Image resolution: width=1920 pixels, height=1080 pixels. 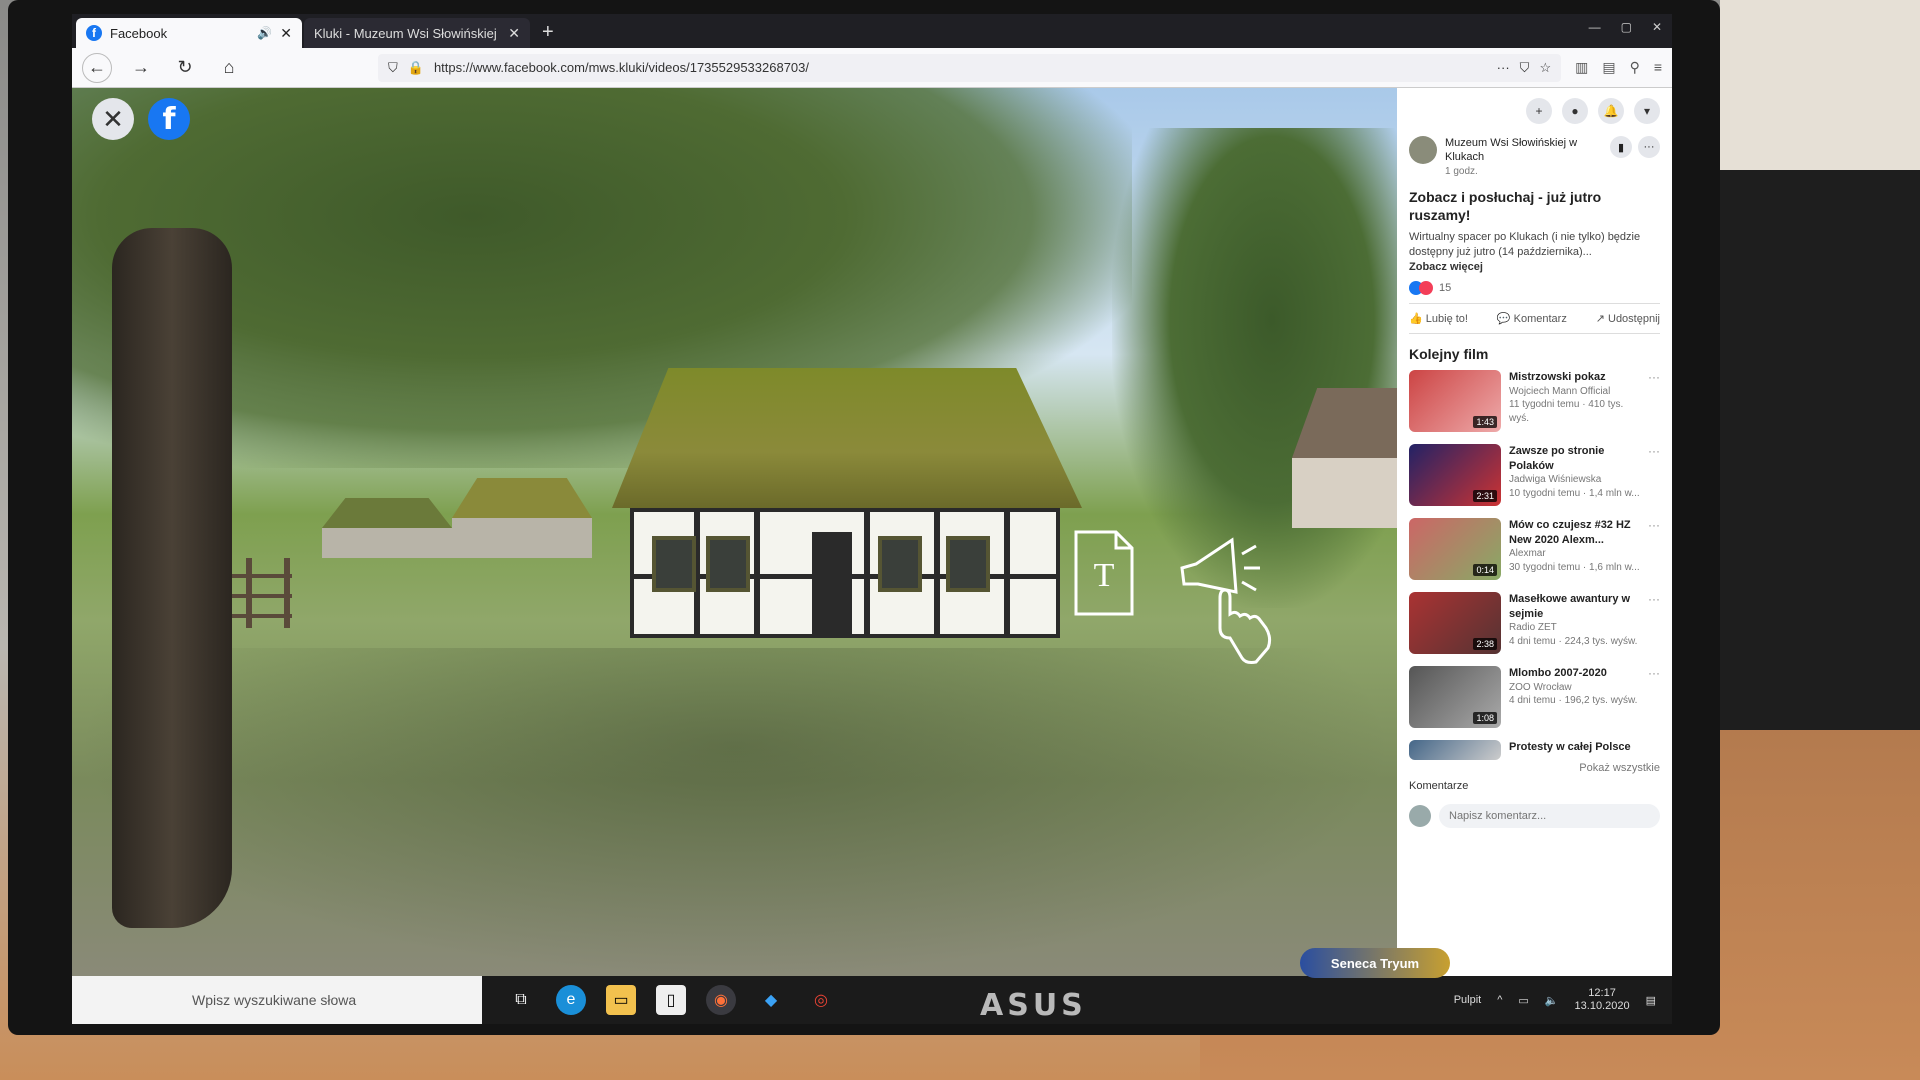 I want to click on avatar, so click(x=1423, y=150).